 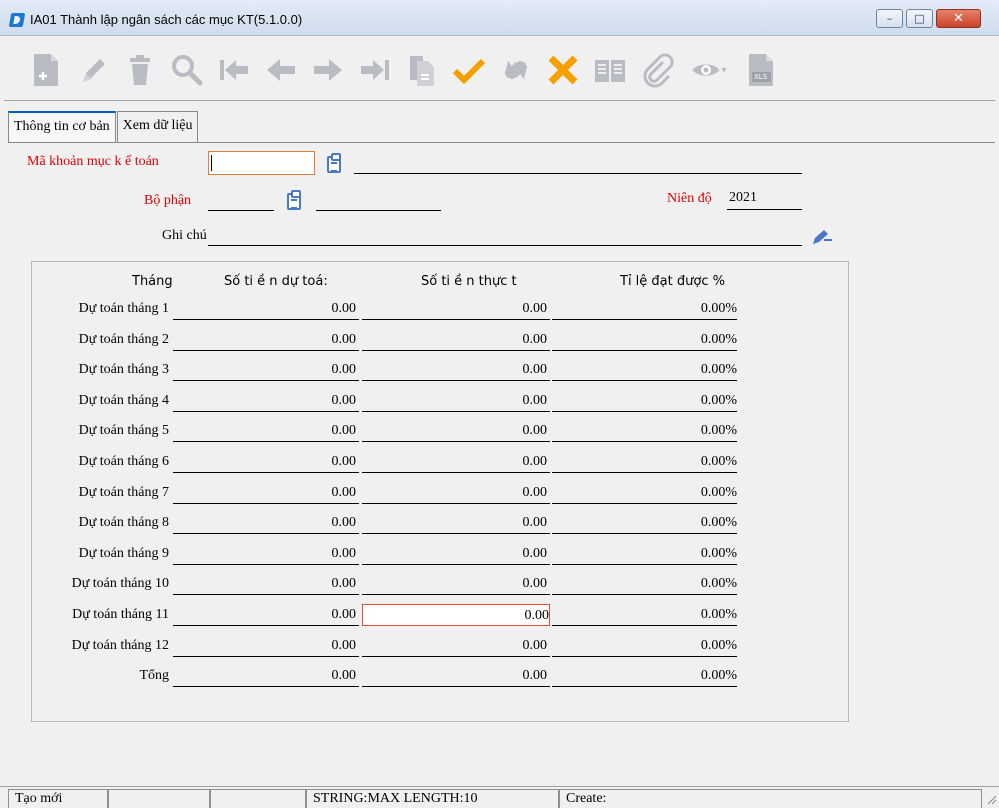 I want to click on department-lookup-icon, so click(x=294, y=200).